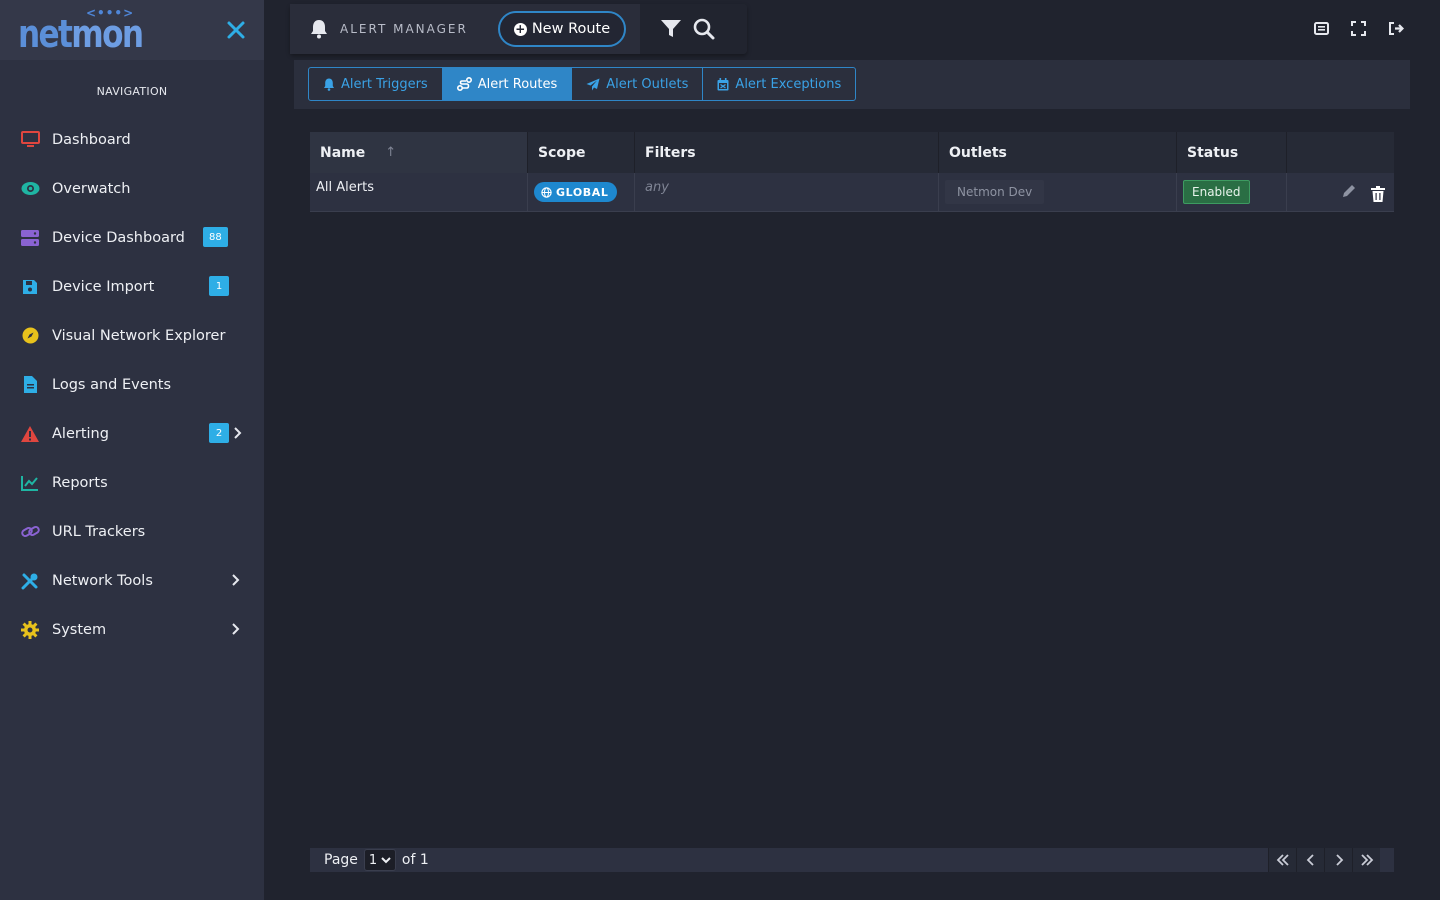  What do you see at coordinates (30, 139) in the screenshot?
I see `monitor-icon` at bounding box center [30, 139].